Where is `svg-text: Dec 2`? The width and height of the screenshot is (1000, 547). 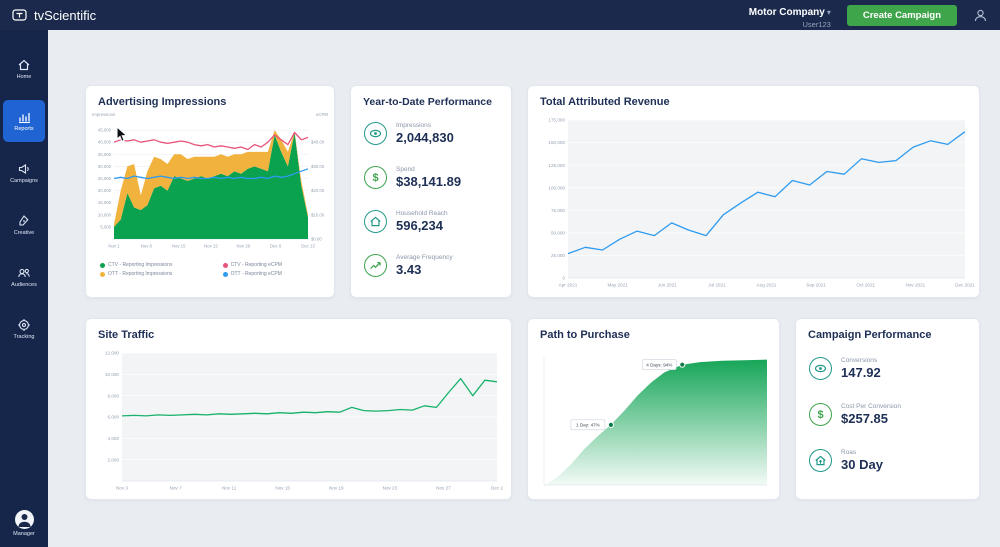 svg-text: Dec 2 is located at coordinates (497, 488).